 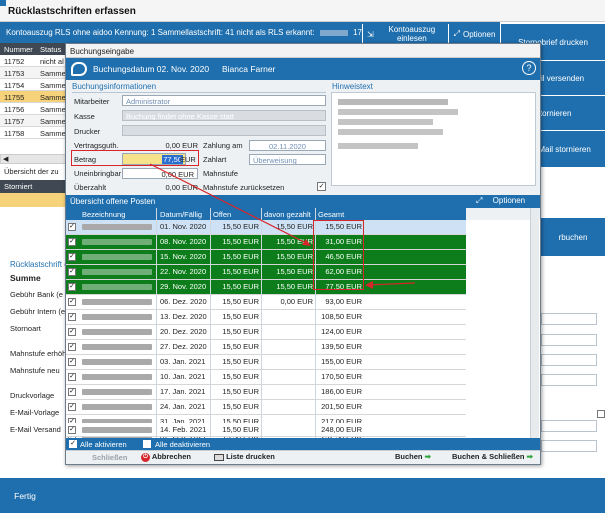 What do you see at coordinates (572, 237) in the screenshot?
I see `verbuchen-button: rbuchen` at bounding box center [572, 237].